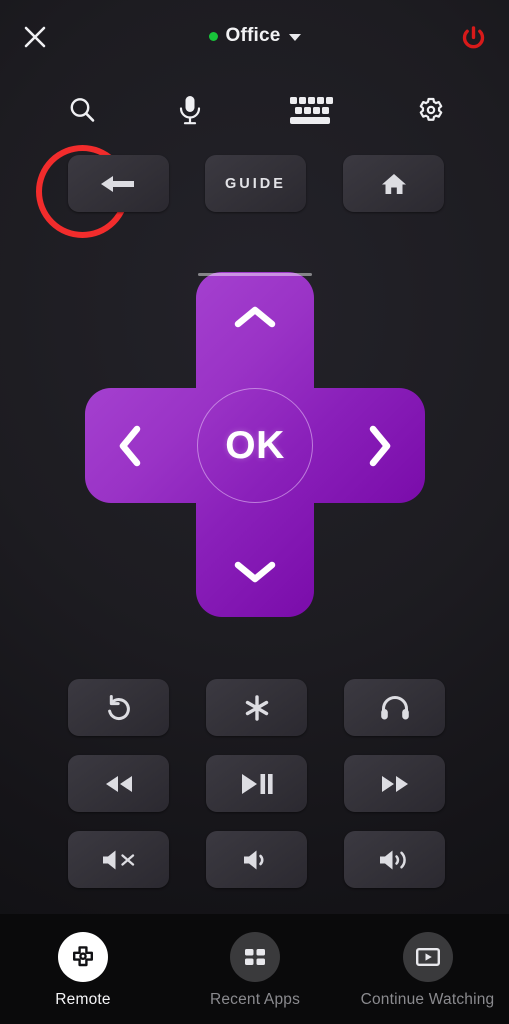  I want to click on guide-button-label: GUIDE, so click(255, 183).